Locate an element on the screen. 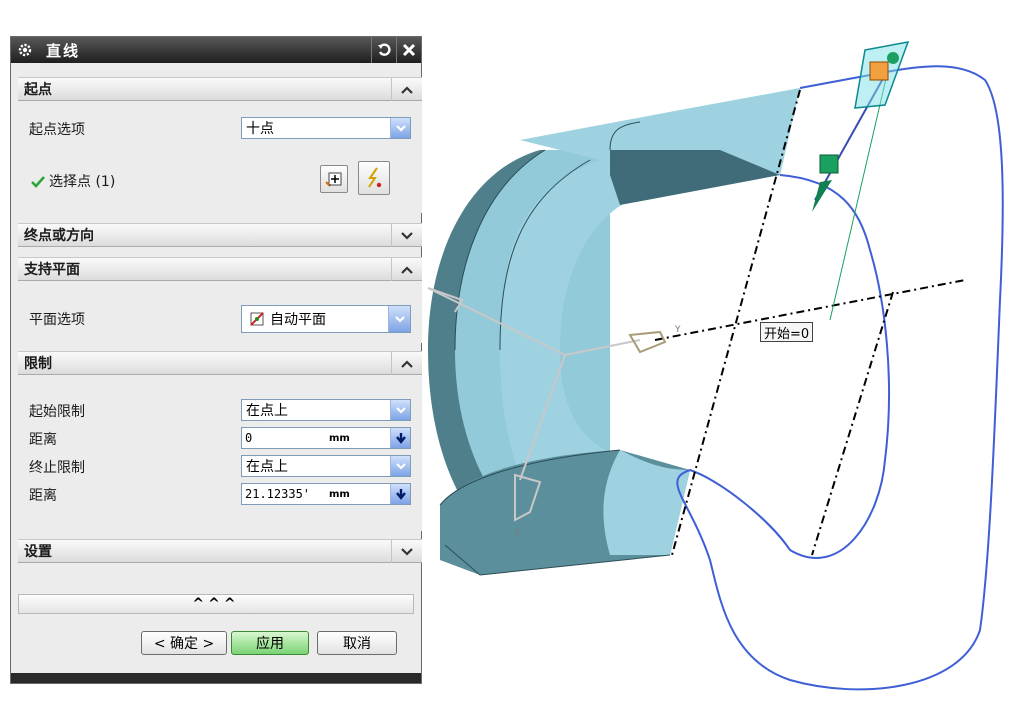 Image resolution: width=1036 pixels, height=704 pixels. point-handle is located at coordinates (882, 75).